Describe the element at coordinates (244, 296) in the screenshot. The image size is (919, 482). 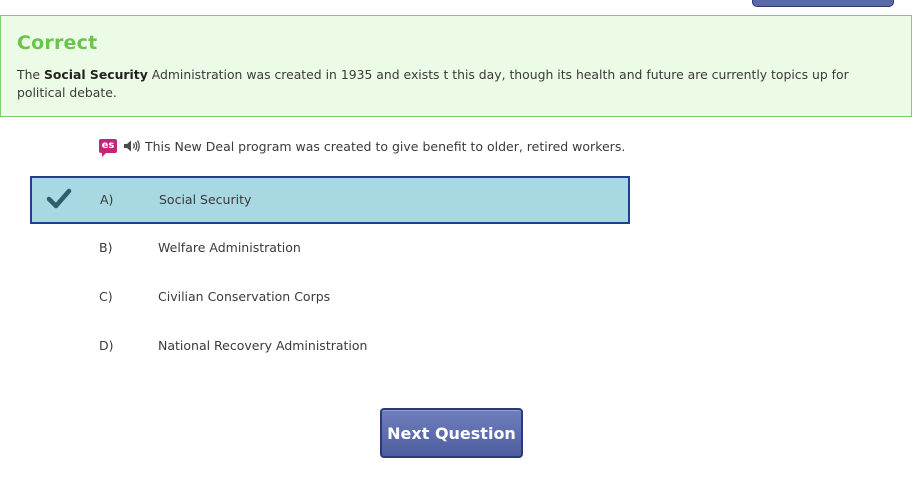
I see `option-text: Civilian Conservation Corps` at that location.